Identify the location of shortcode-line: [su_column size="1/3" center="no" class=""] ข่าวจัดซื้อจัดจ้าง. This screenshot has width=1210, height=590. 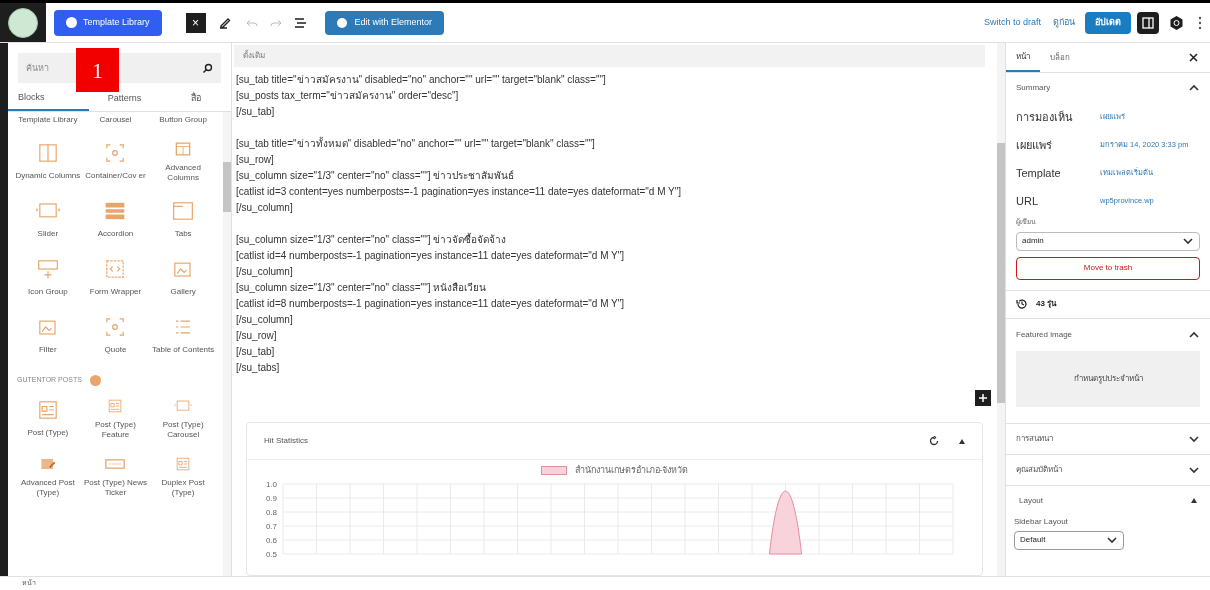
(372, 239).